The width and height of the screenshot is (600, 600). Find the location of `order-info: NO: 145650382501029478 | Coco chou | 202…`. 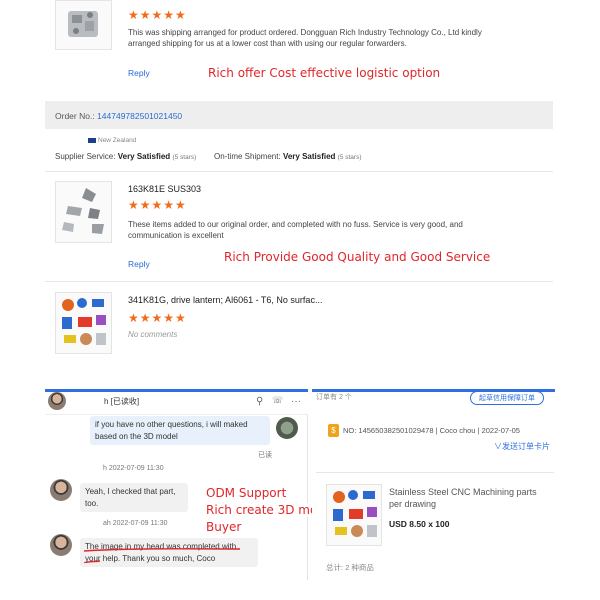

order-info: NO: 145650382501029478 | Coco chou | 202… is located at coordinates (431, 430).